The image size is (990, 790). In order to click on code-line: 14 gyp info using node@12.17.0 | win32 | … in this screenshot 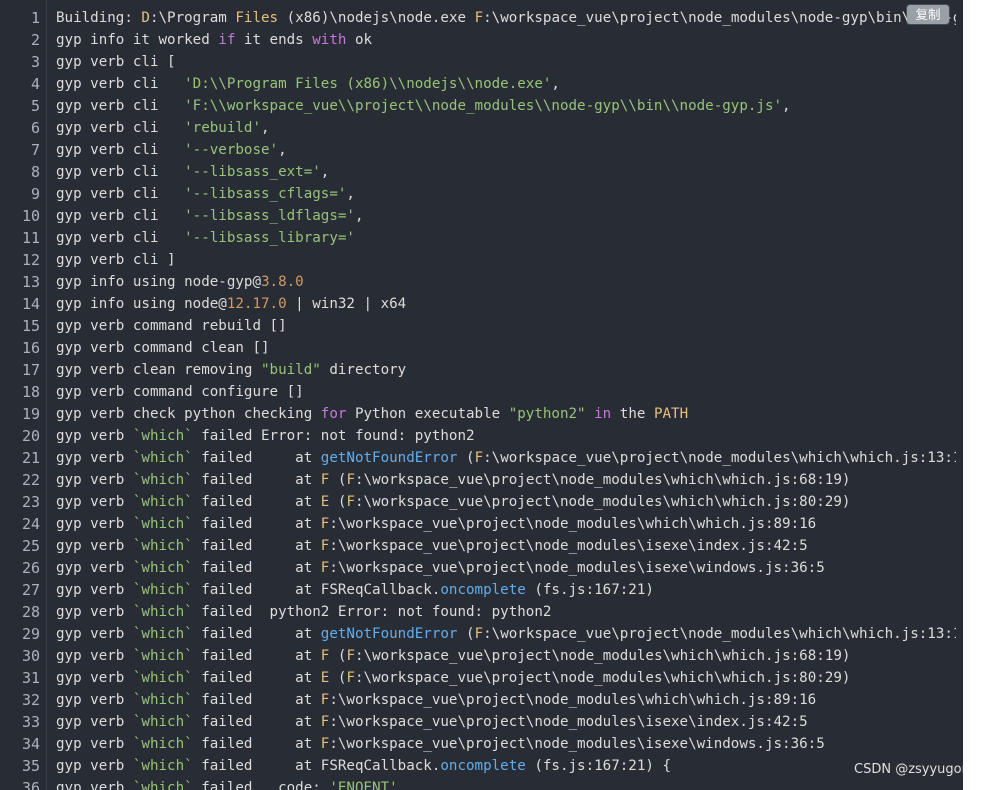, I will do `click(481, 304)`.